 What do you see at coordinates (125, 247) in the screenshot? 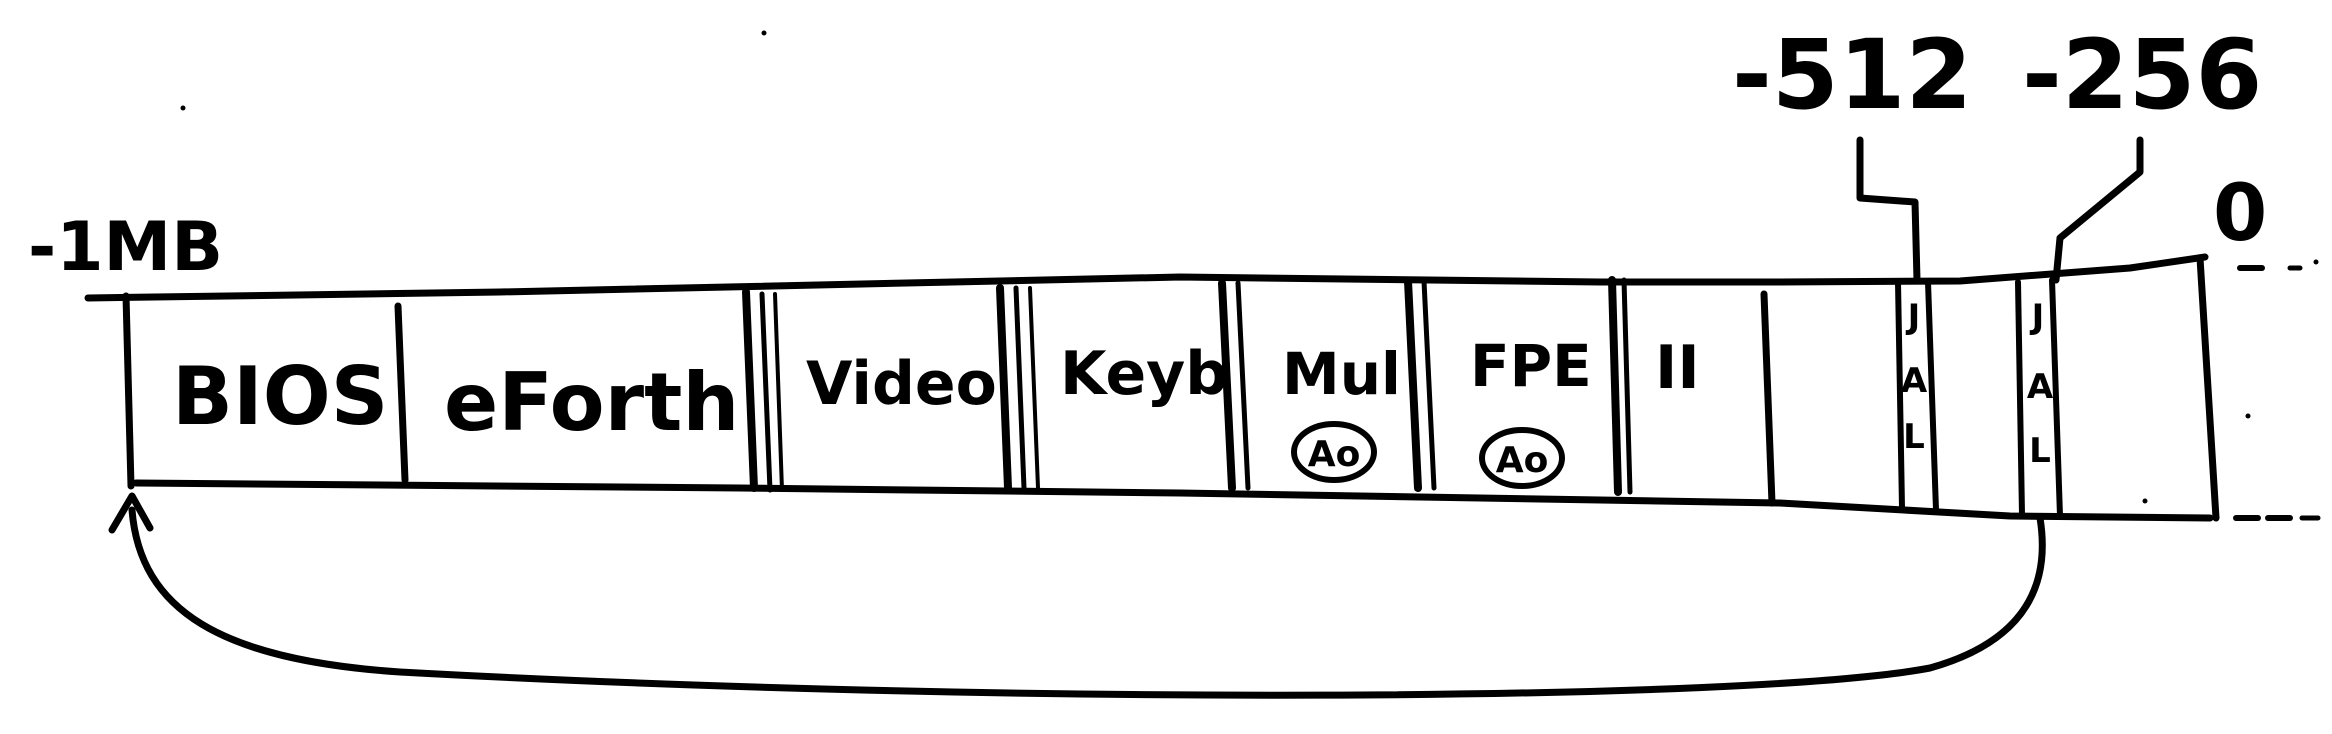
I see `start-label-1mb: -1MB` at bounding box center [125, 247].